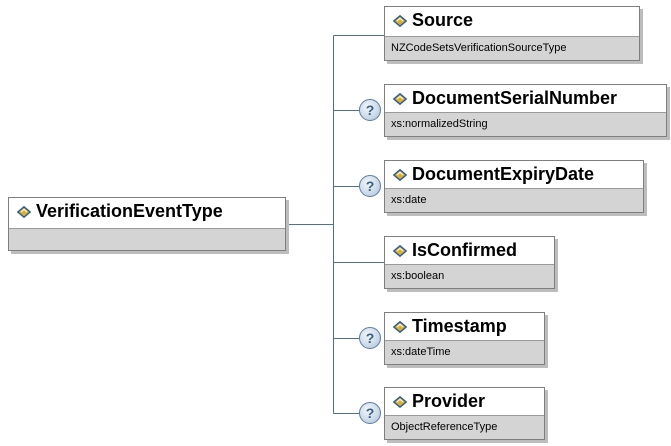 This screenshot has height=446, width=671. What do you see at coordinates (469, 276) in the screenshot?
I see `element-type-is-confirmed: xs:boolean` at bounding box center [469, 276].